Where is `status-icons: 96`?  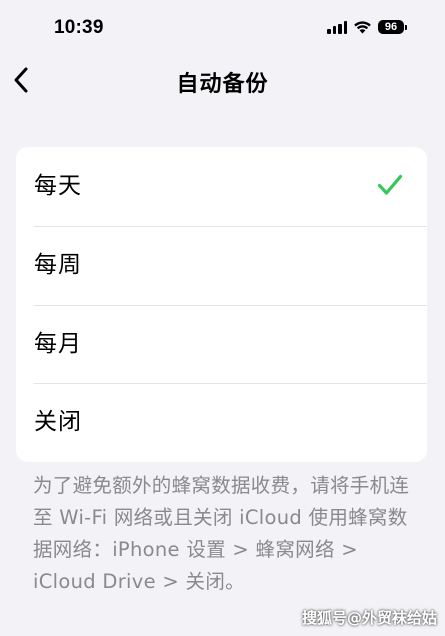
status-icons: 96 is located at coordinates (367, 27).